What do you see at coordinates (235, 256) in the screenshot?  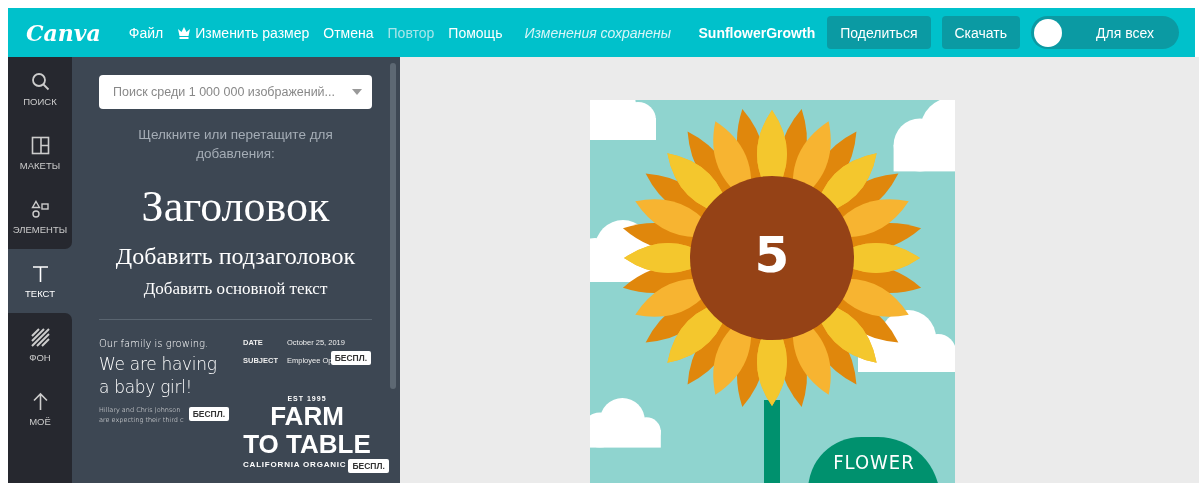 I see `subheading-text-option: Добавить подзаголовок` at bounding box center [235, 256].